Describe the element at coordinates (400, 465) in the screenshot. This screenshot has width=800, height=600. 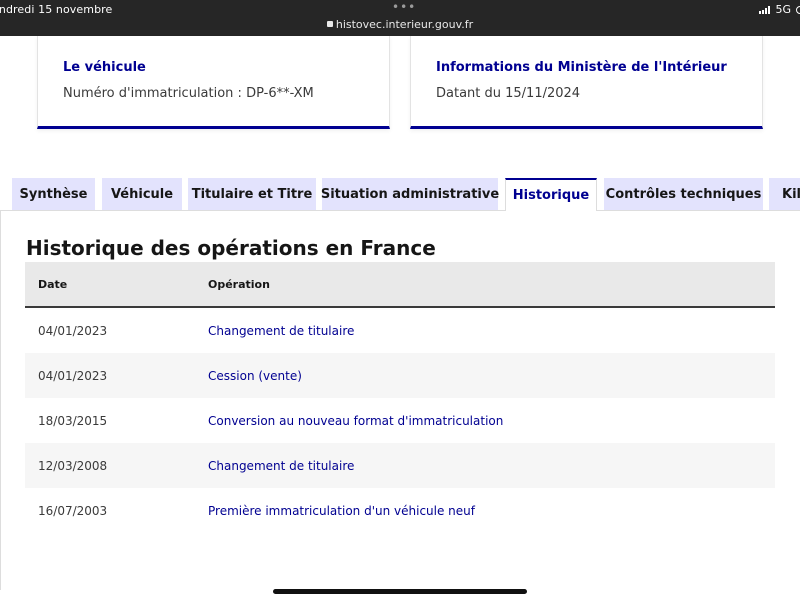
I see `table-row: 12/03/2008 Changement de titulaire` at that location.